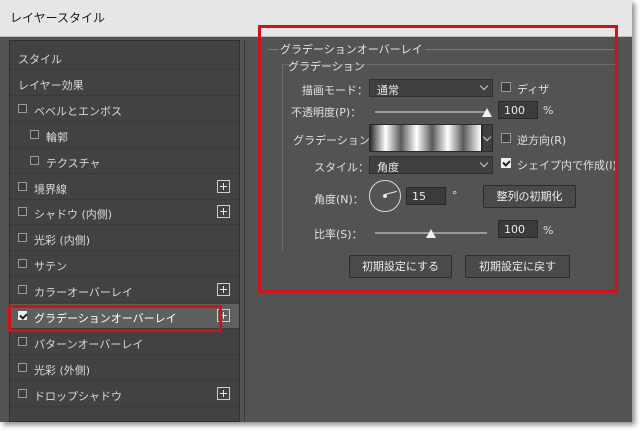 This screenshot has width=643, height=431. What do you see at coordinates (124, 368) in the screenshot?
I see `sidebar-item: 光彩 (外側)` at bounding box center [124, 368].